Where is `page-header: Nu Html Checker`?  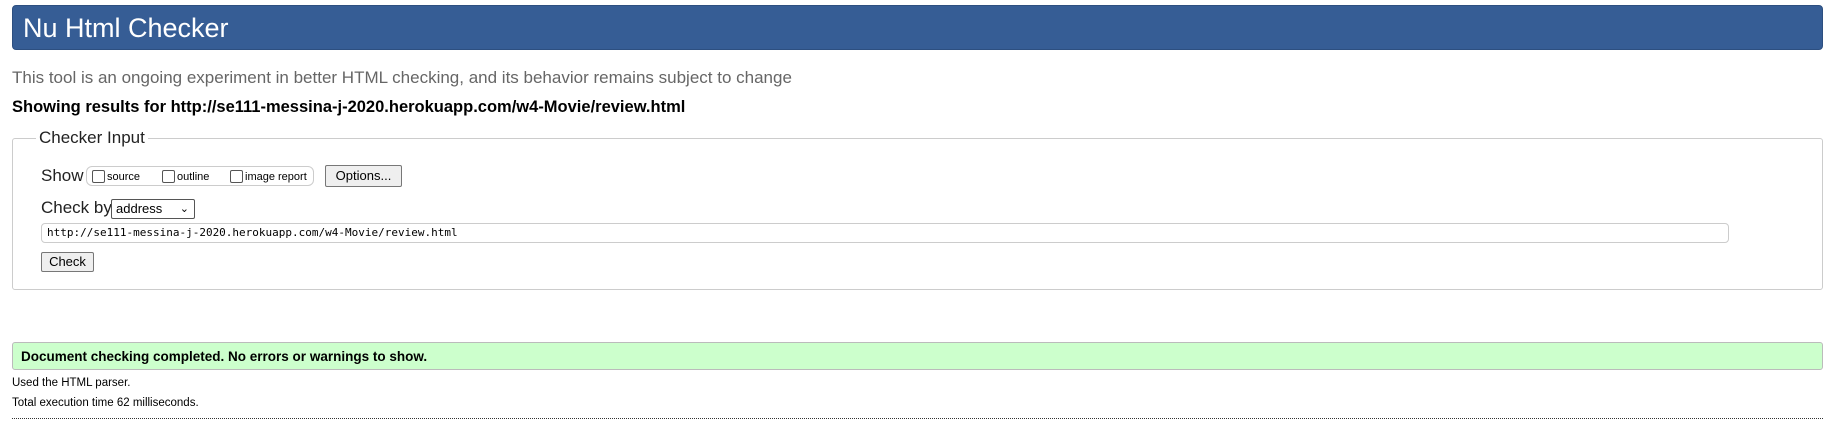
page-header: Nu Html Checker is located at coordinates (917, 27).